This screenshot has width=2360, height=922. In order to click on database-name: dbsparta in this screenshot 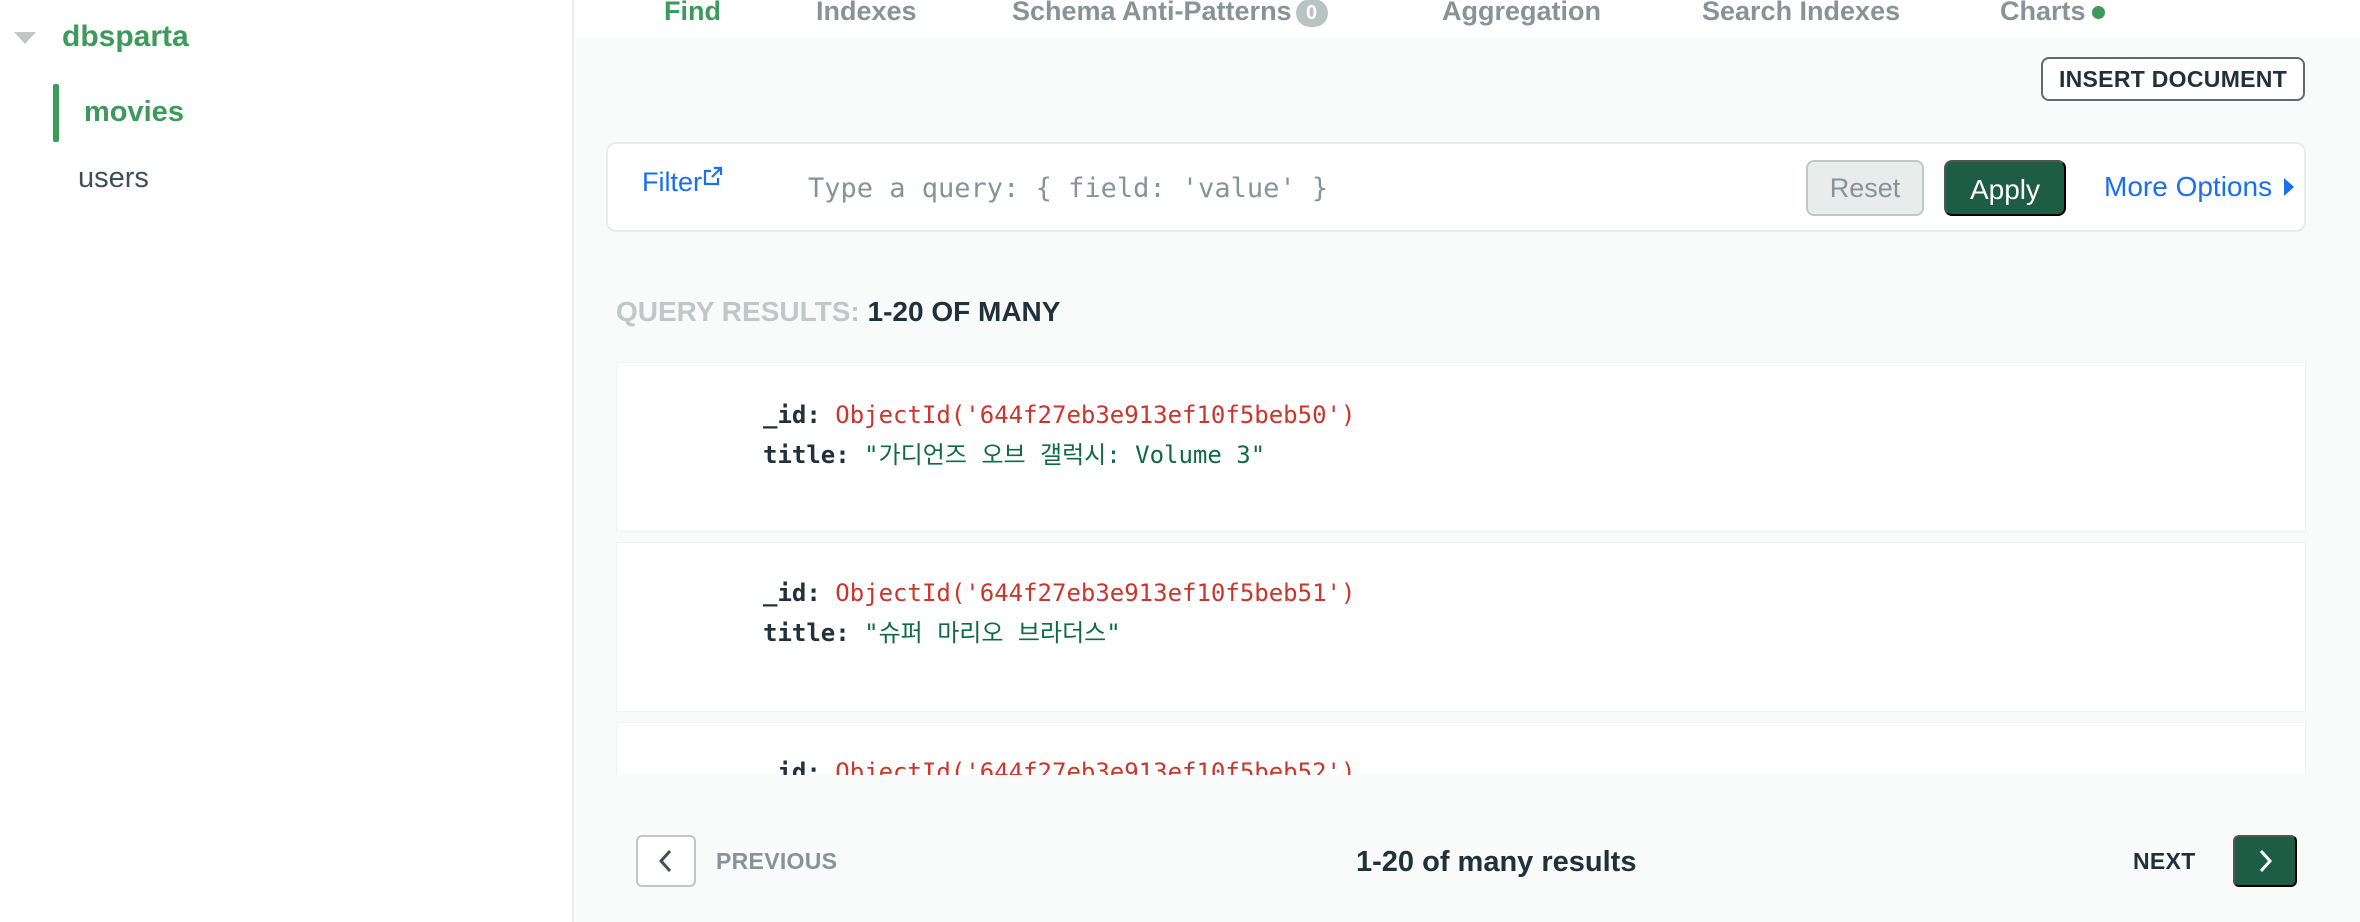, I will do `click(125, 37)`.